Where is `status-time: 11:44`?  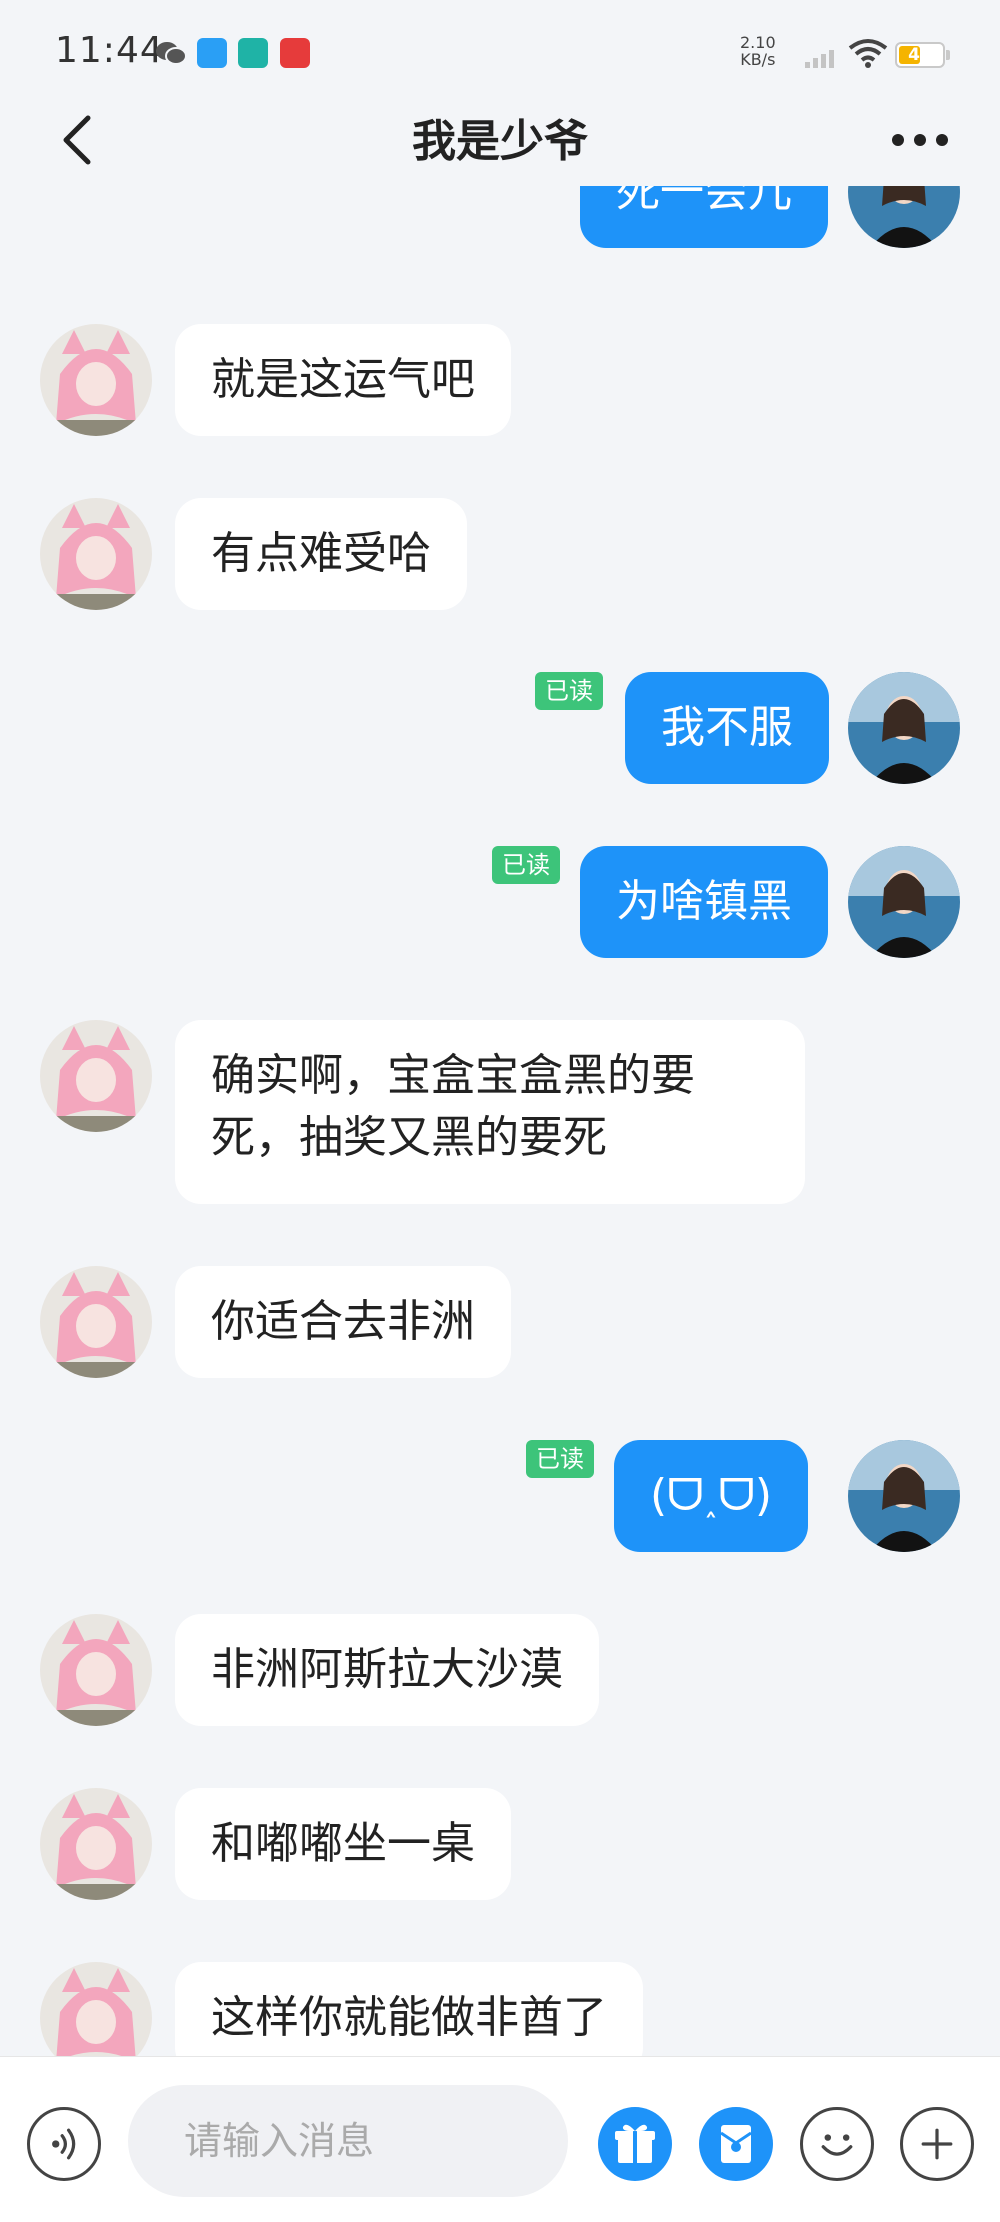 status-time: 11:44 is located at coordinates (109, 50).